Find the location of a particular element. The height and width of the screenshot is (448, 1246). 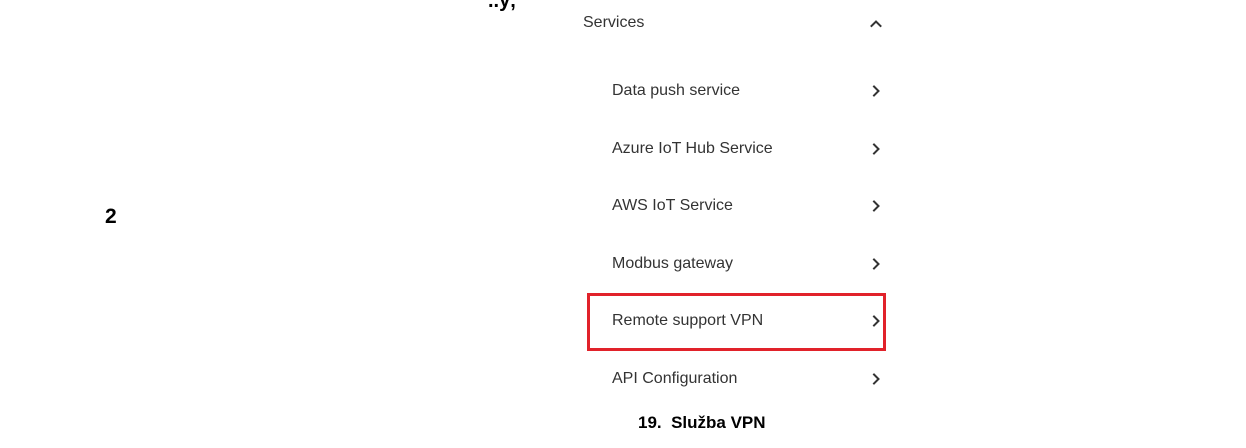

step-number: 2 is located at coordinates (111, 216).